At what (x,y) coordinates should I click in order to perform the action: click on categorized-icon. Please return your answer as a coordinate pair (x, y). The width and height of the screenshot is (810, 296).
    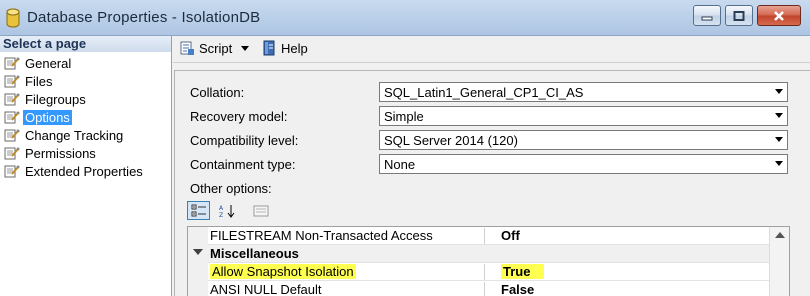
    Looking at the image, I should click on (198, 210).